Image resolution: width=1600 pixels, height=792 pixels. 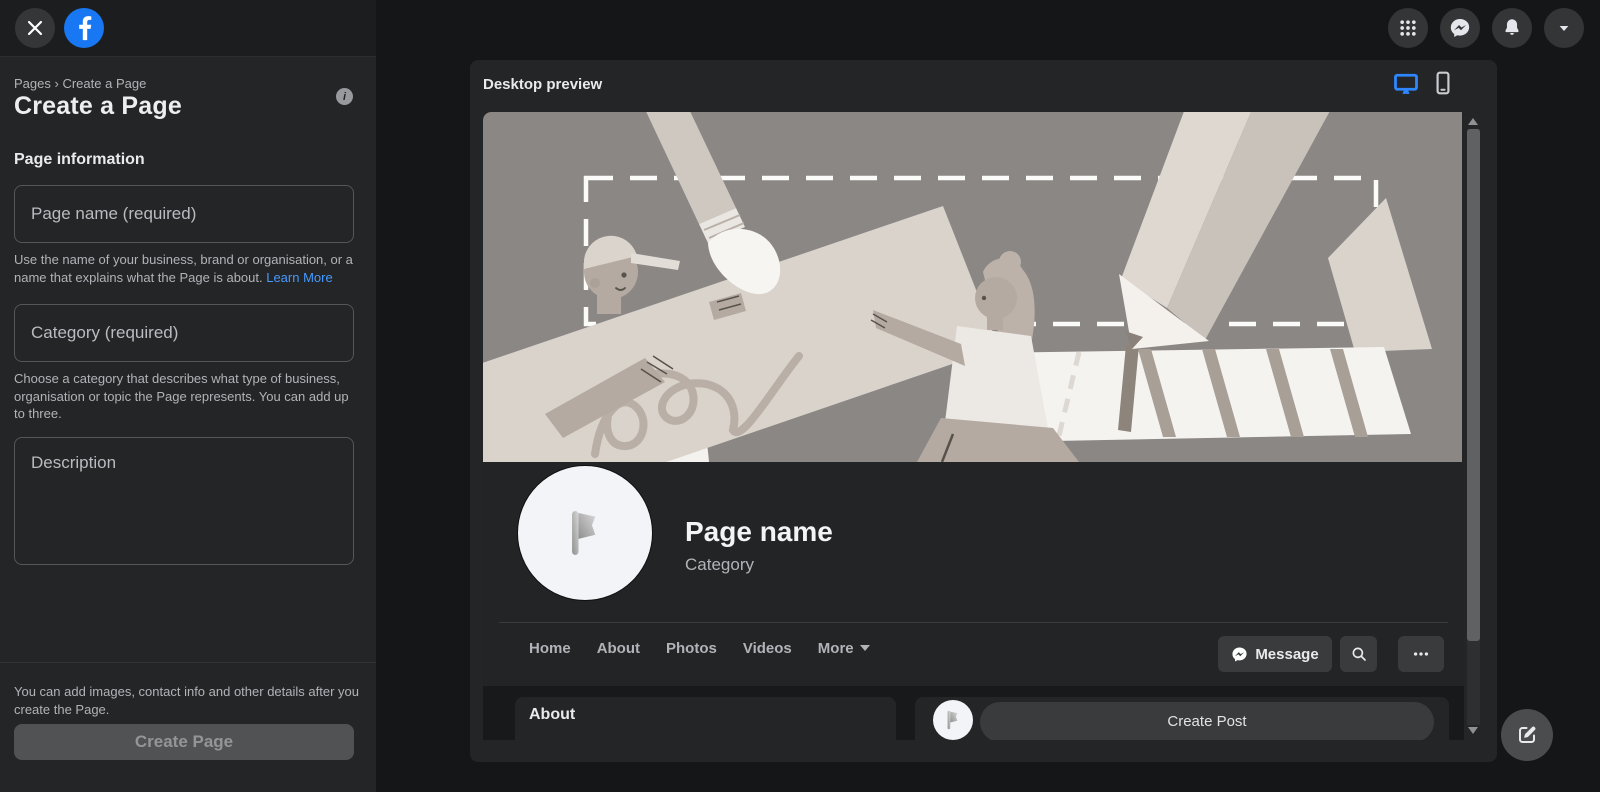 I want to click on desktop-icon, so click(x=1406, y=83).